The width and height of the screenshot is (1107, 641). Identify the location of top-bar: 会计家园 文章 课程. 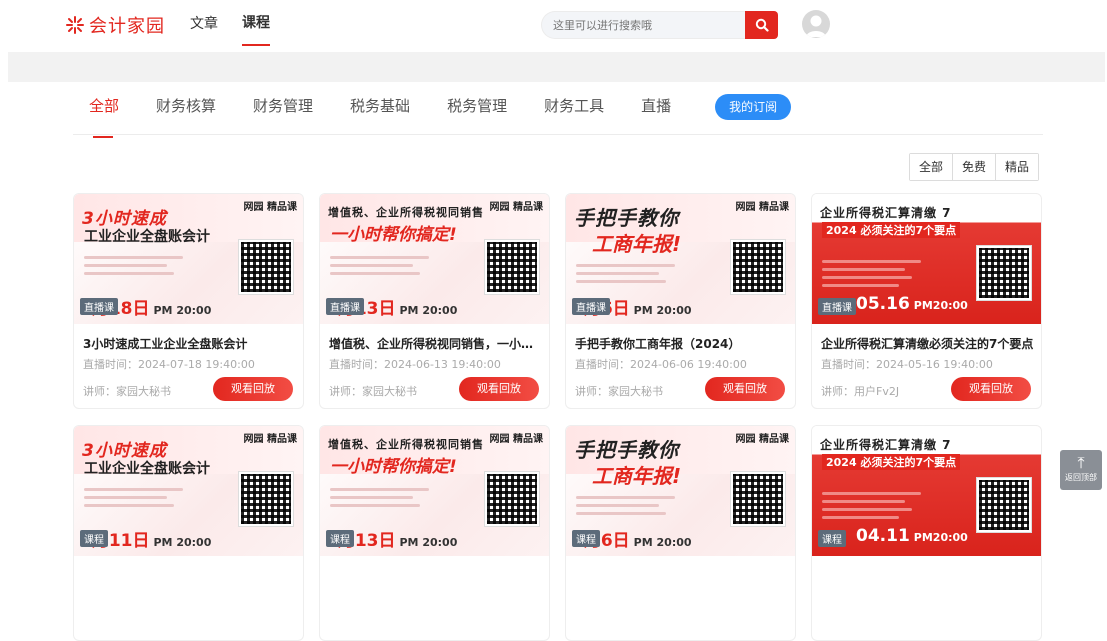
(553, 25).